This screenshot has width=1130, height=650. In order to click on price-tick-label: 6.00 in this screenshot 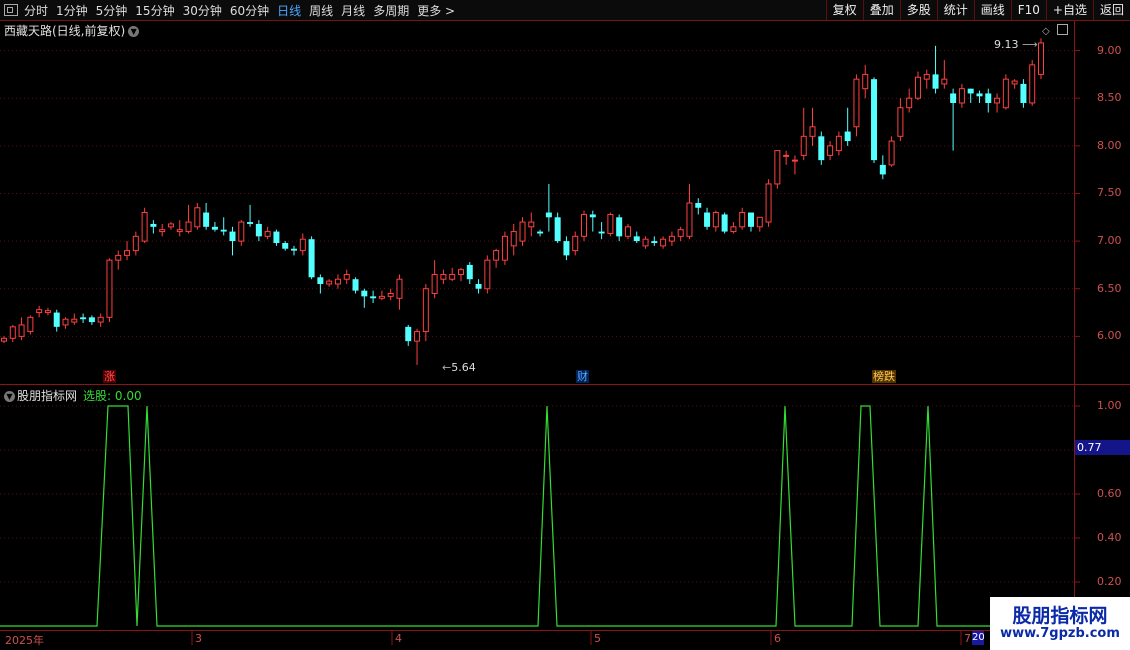, I will do `click(1109, 336)`.